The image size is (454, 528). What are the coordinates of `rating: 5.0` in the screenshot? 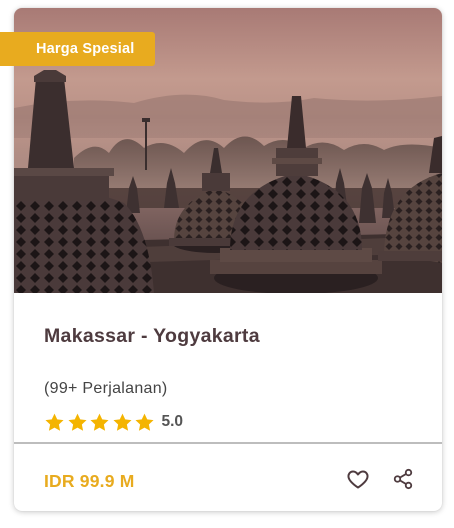 It's located at (113, 422).